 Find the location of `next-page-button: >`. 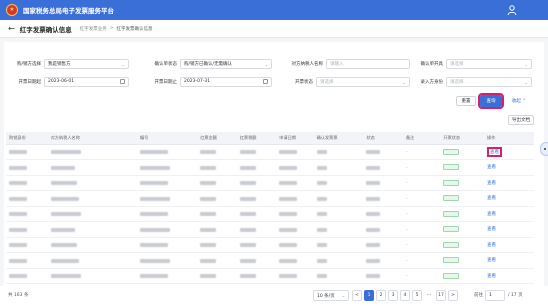

next-page-button: > is located at coordinates (453, 295).